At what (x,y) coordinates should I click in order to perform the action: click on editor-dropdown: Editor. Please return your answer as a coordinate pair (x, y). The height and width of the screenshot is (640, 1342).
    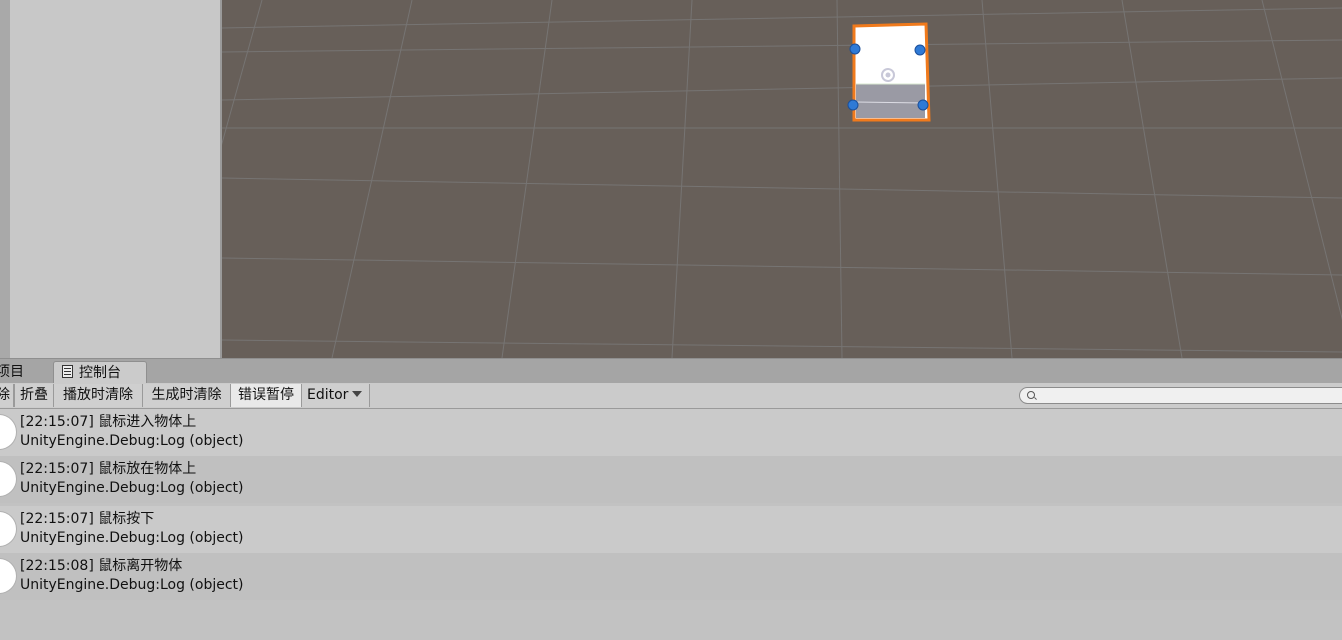
    Looking at the image, I should click on (336, 395).